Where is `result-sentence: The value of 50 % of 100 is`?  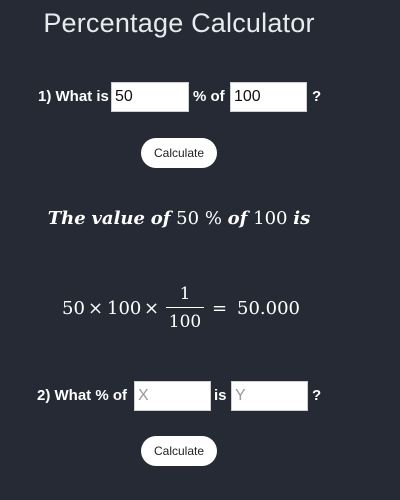
result-sentence: The value of 50 % of 100 is is located at coordinates (179, 218).